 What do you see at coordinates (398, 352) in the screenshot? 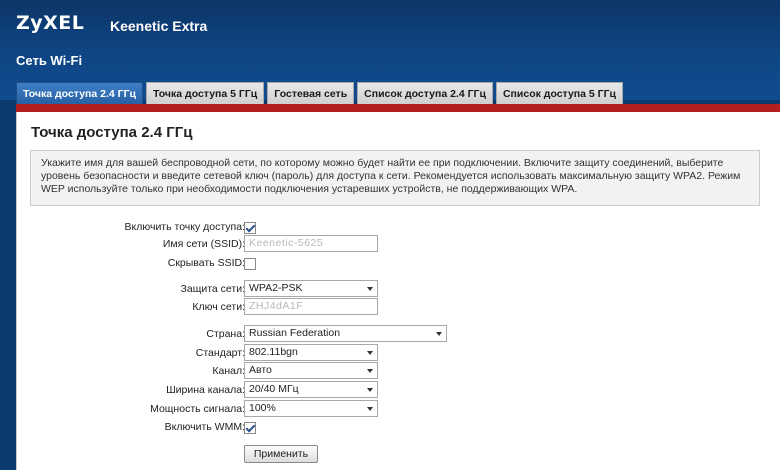
I see `row-standard: Стандарт: 802.11bgn` at bounding box center [398, 352].